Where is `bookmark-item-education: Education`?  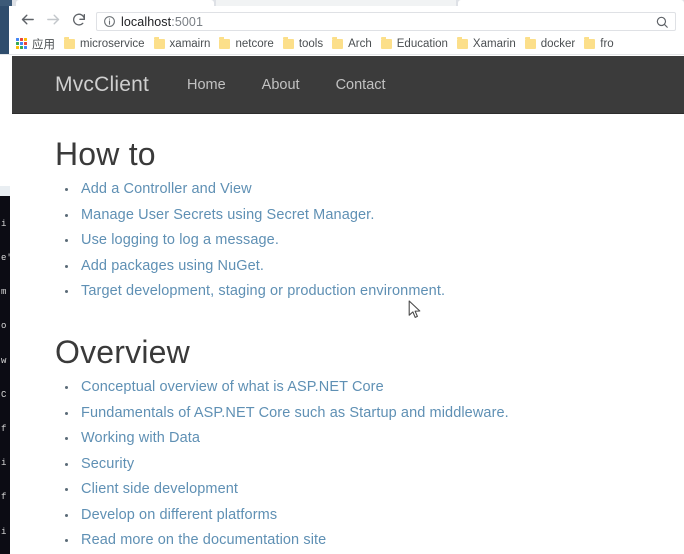 bookmark-item-education: Education is located at coordinates (414, 43).